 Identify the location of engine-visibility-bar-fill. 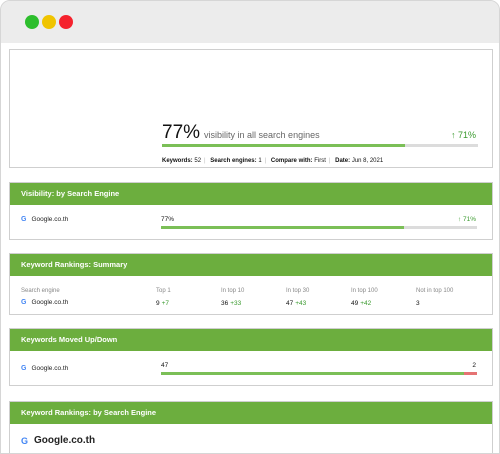
(283, 227).